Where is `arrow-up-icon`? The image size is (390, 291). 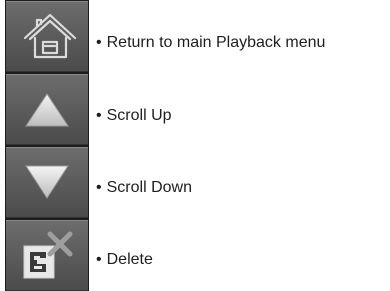 arrow-up-icon is located at coordinates (47, 110).